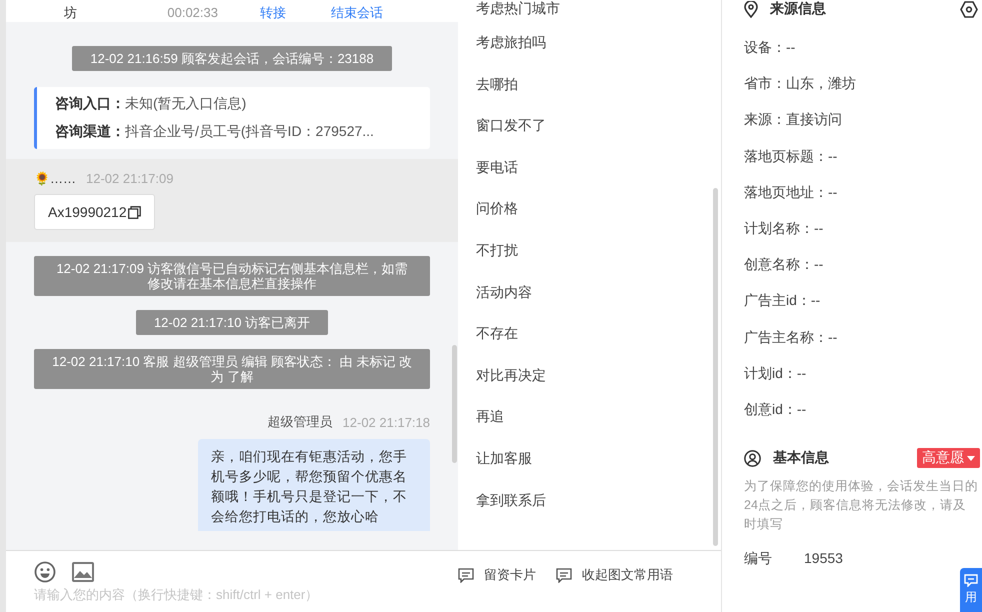 Image resolution: width=982 pixels, height=612 pixels. What do you see at coordinates (386, 422) in the screenshot?
I see `message-time: 12-02 21:17:18` at bounding box center [386, 422].